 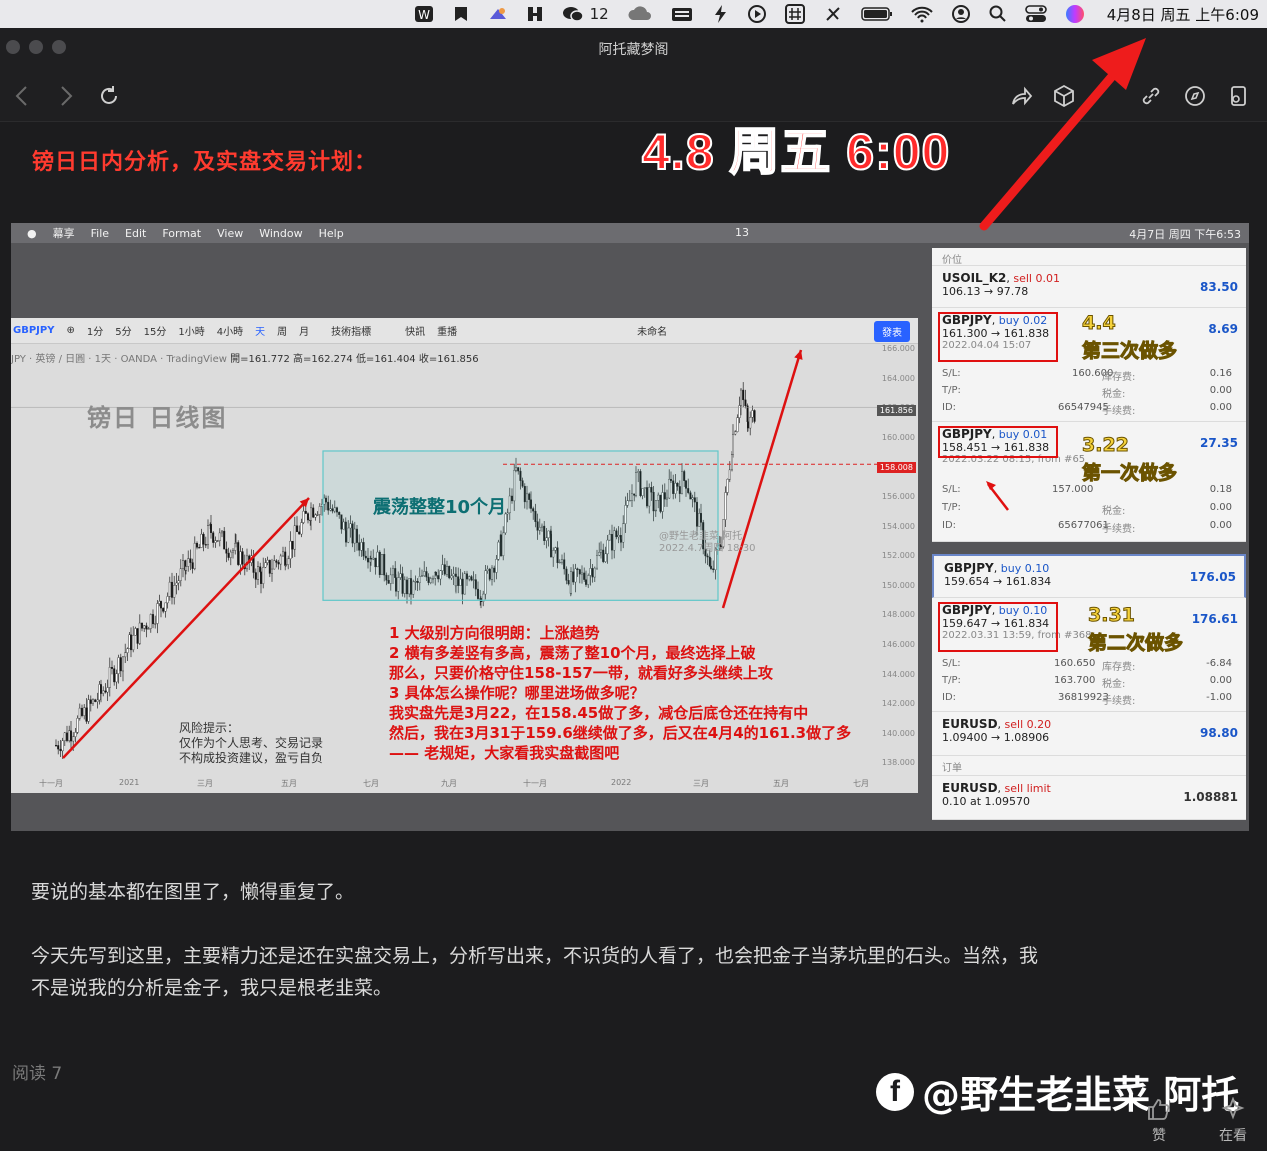 I want to click on price-tick: 146.000, so click(x=898, y=644).